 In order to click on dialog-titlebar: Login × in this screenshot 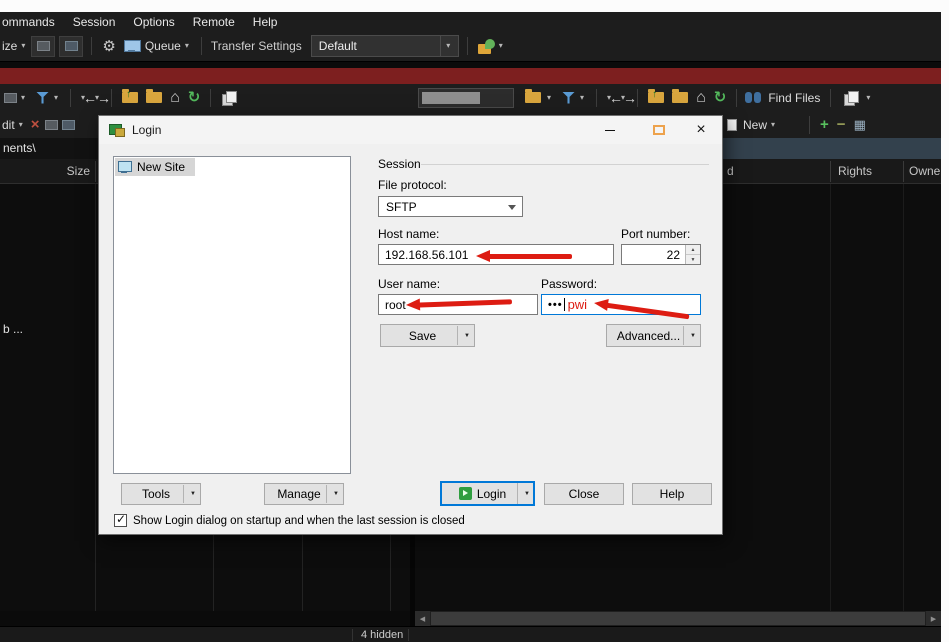, I will do `click(410, 130)`.